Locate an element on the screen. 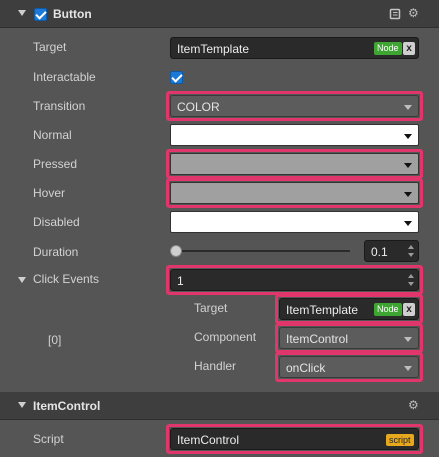 The height and width of the screenshot is (457, 439). duration-label: Duration is located at coordinates (56, 252).